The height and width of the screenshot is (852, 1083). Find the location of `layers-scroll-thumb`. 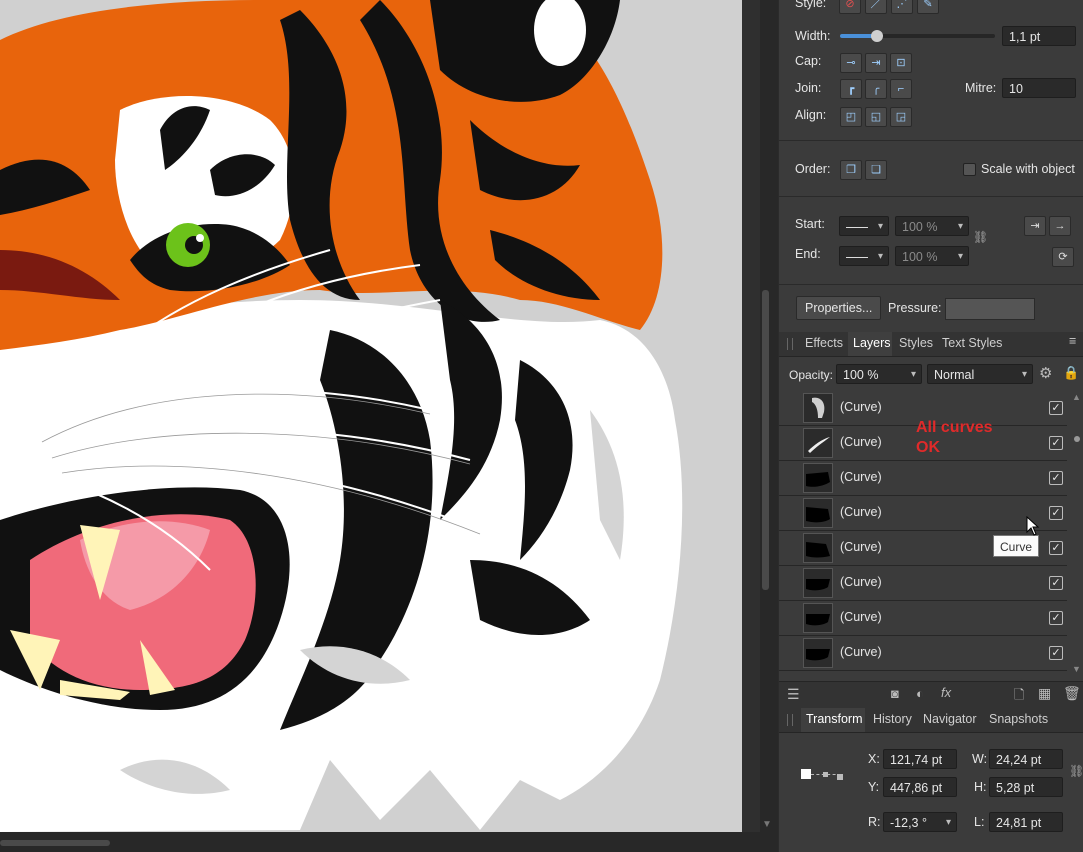

layers-scroll-thumb is located at coordinates (1077, 439).